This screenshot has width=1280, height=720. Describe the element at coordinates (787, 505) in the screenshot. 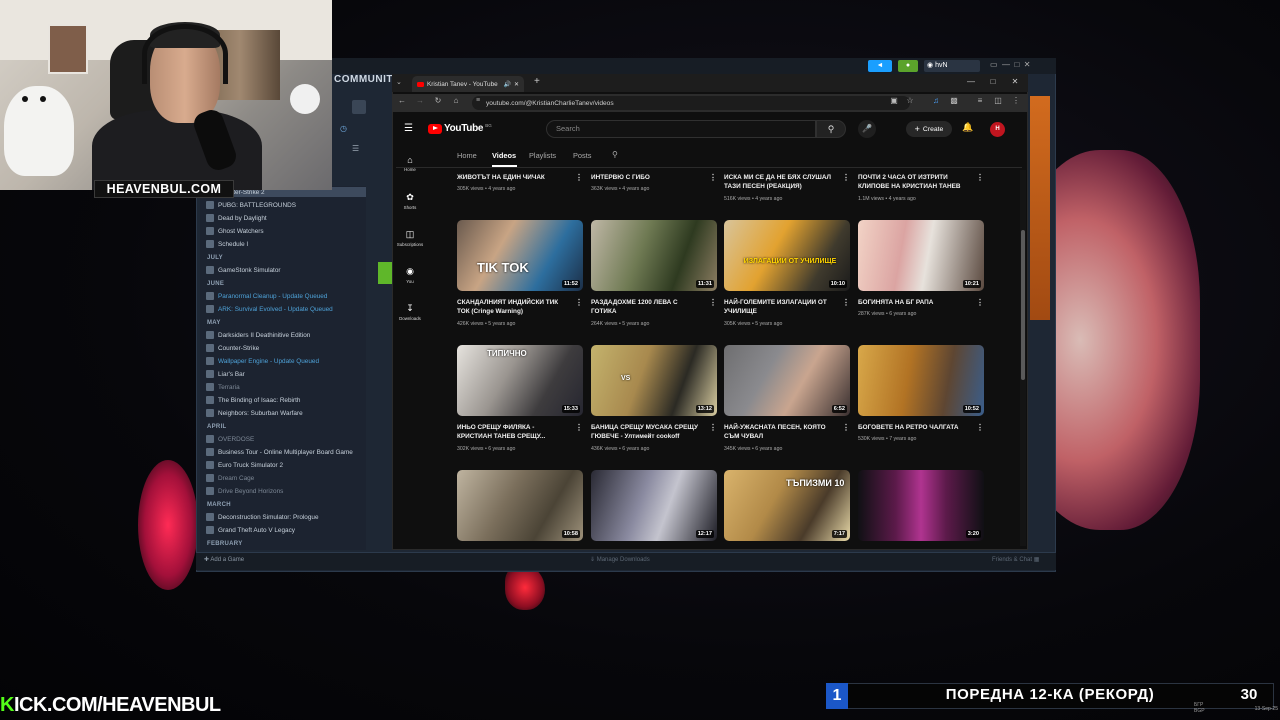

I see `video-thumbnail: ТЪПИЗМИ 10 7:17` at that location.